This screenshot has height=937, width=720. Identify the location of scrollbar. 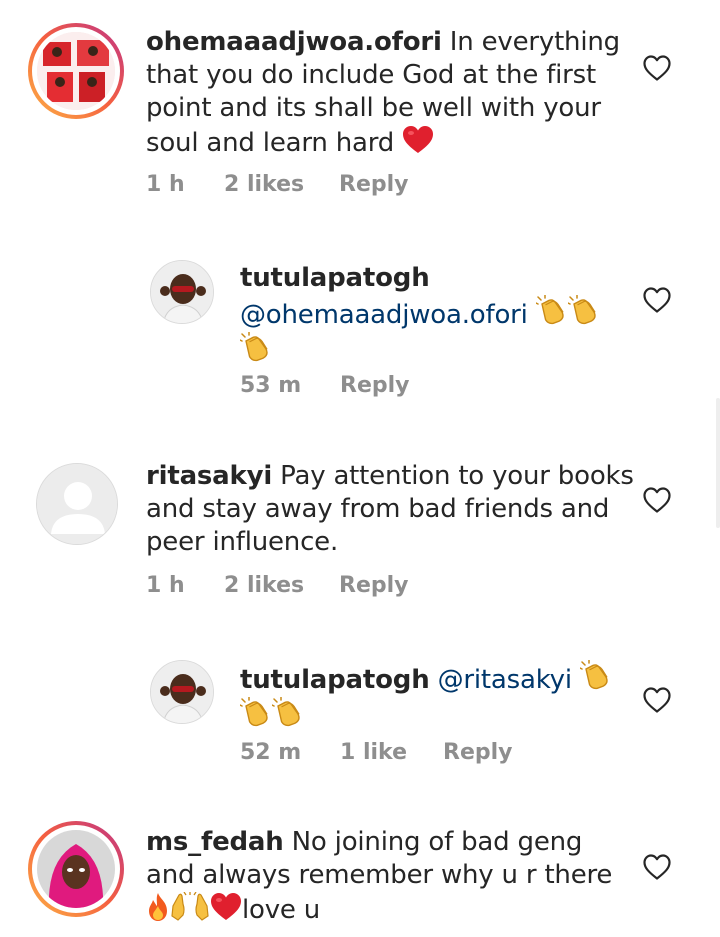
(718, 463).